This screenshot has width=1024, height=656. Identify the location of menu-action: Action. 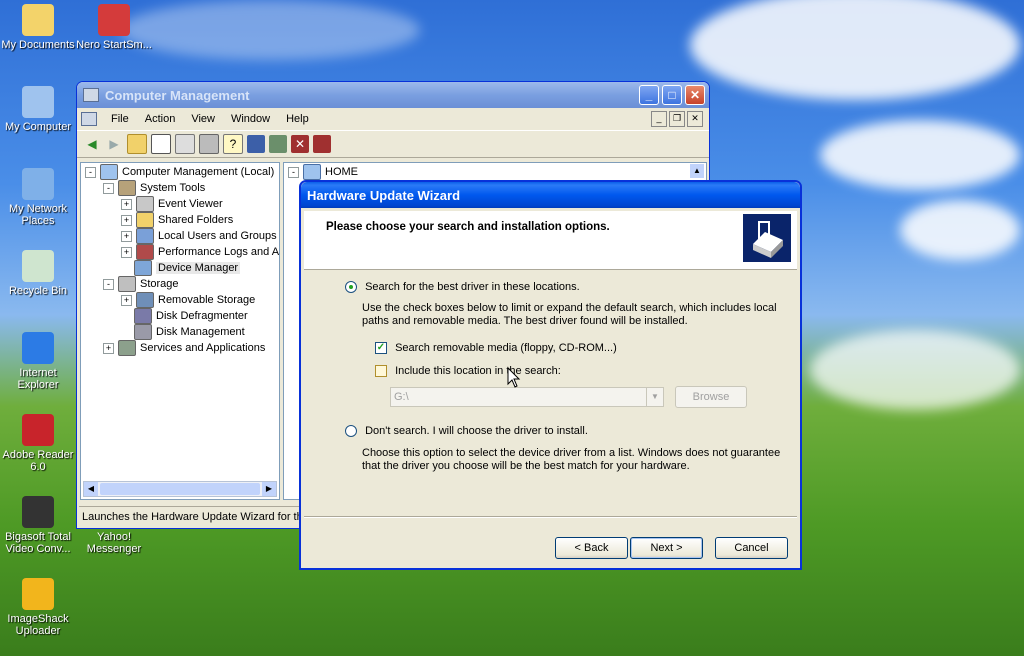
(160, 119).